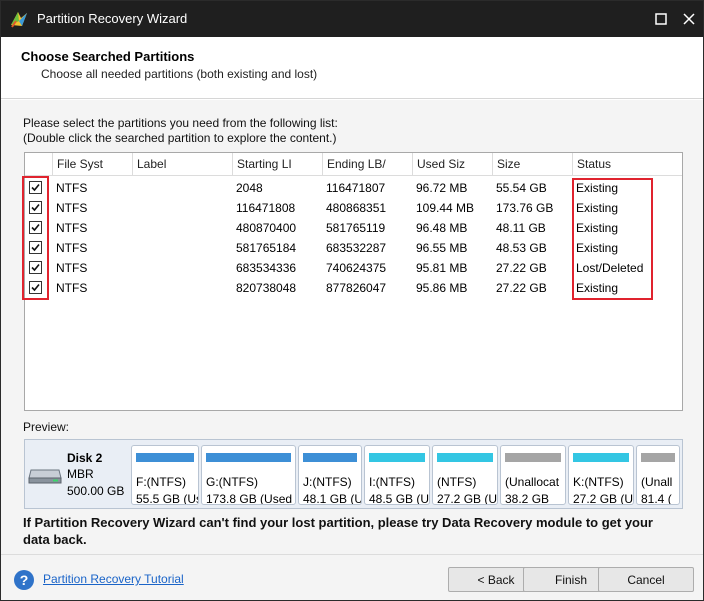 This screenshot has height=601, width=704. What do you see at coordinates (442, 248) in the screenshot?
I see `cell-used-size: 96.55 MB` at bounding box center [442, 248].